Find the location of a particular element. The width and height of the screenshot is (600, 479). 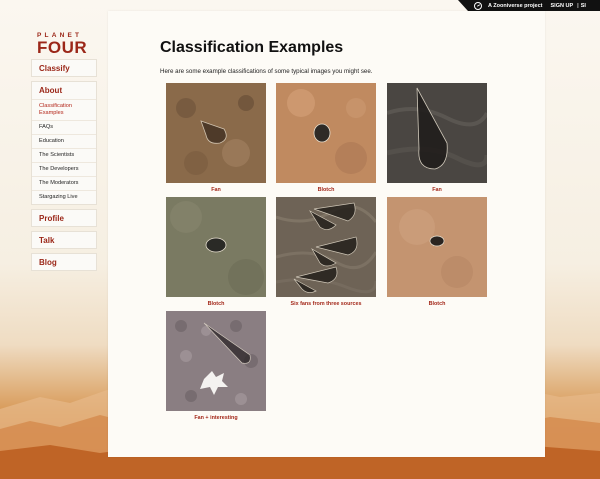

zooniverse-topbar: A Zooniverse project SIGN UP | SI is located at coordinates (529, 5).